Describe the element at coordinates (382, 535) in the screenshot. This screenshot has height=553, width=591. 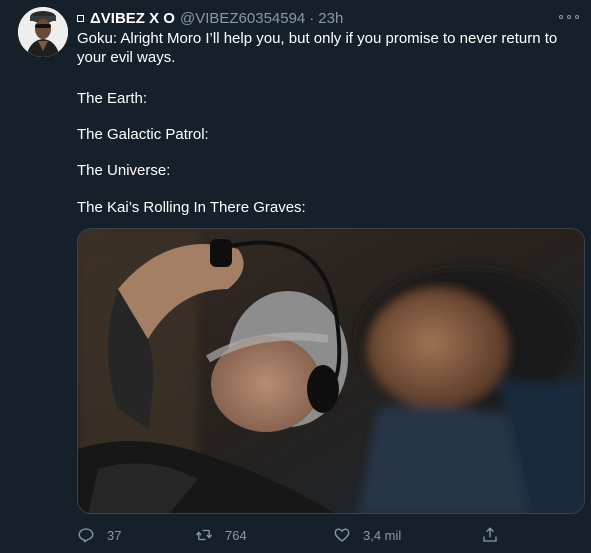
I see `like-count: 3,4 mil` at that location.